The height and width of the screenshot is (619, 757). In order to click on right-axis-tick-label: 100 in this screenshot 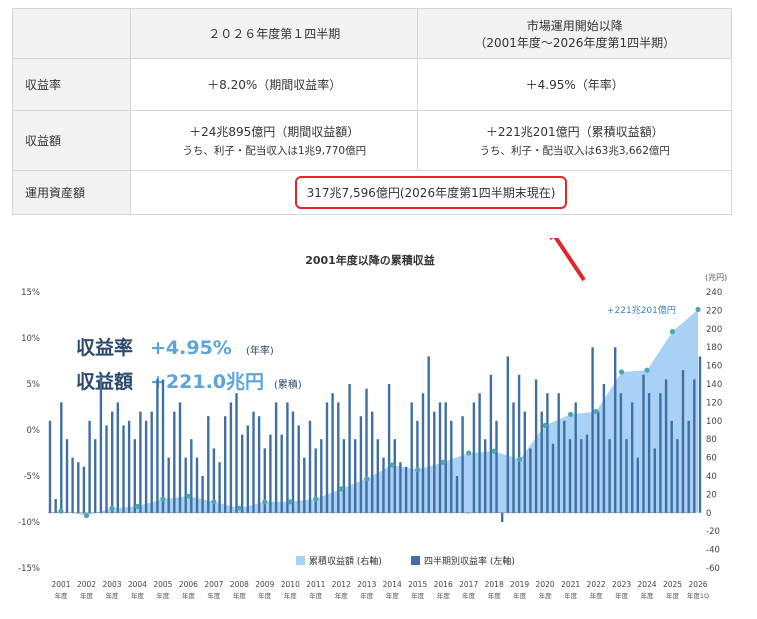, I will do `click(714, 422)`.